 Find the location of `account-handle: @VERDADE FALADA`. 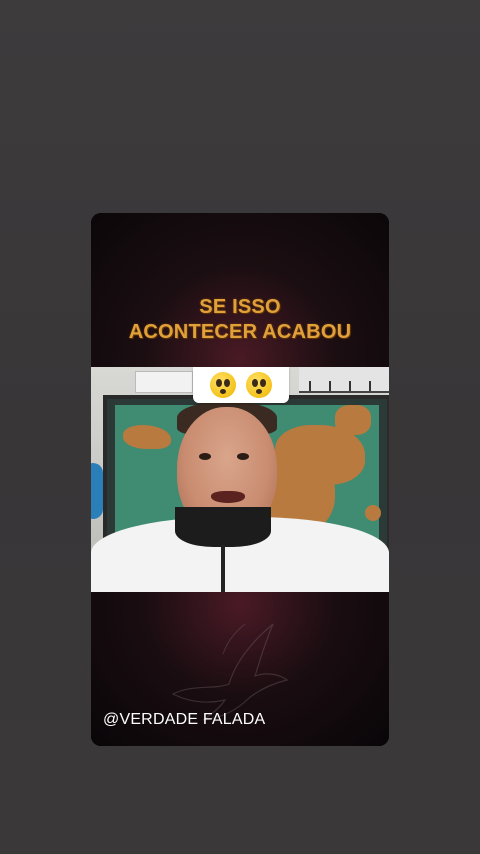

account-handle: @VERDADE FALADA is located at coordinates (184, 720).